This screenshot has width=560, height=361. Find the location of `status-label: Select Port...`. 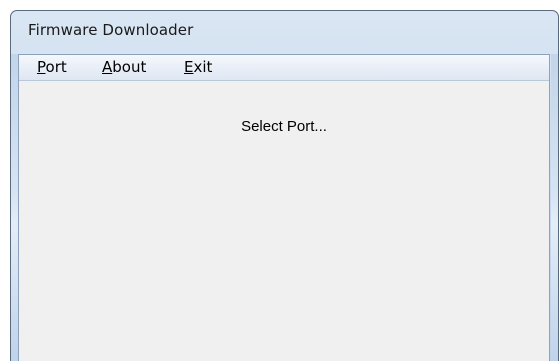

status-label: Select Port... is located at coordinates (284, 126).